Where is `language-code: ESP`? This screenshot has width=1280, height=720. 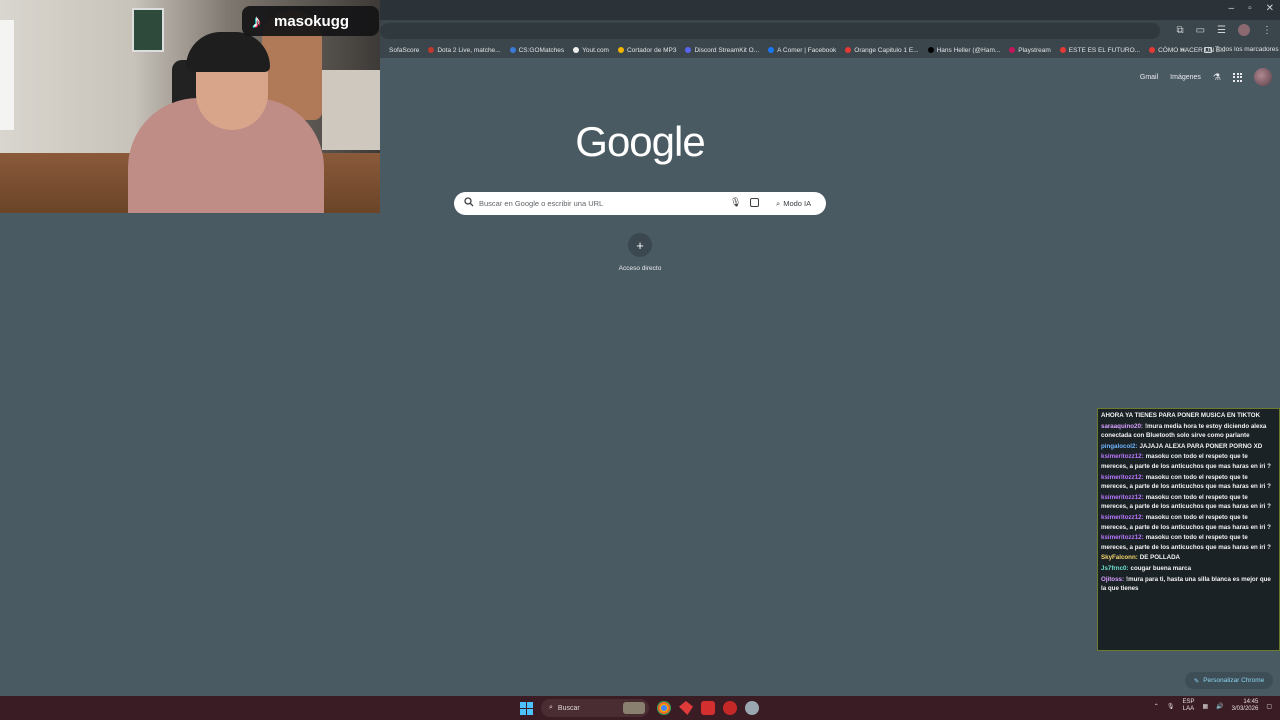 language-code: ESP is located at coordinates (1188, 702).